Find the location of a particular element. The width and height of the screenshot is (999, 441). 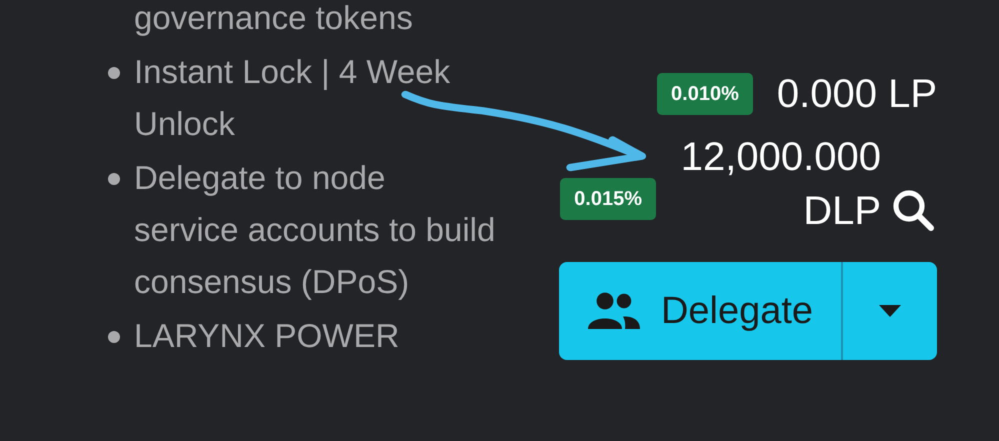

balance-amount: 12,000.000 DLP is located at coordinates (780, 184).